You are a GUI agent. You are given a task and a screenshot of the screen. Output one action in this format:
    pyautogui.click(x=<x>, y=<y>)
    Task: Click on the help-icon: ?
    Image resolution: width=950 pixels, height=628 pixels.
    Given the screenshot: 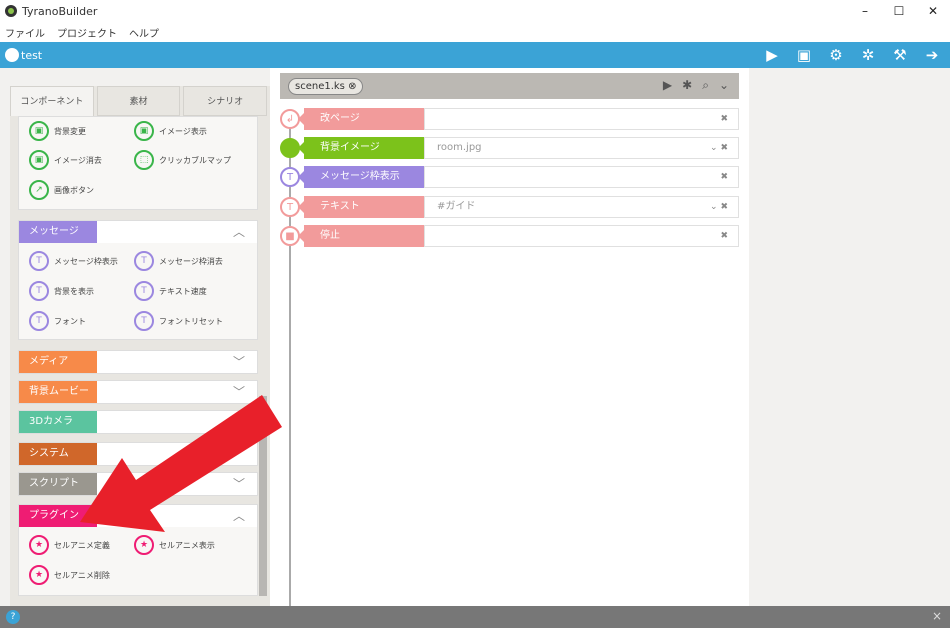 What is the action you would take?
    pyautogui.click(x=13, y=617)
    